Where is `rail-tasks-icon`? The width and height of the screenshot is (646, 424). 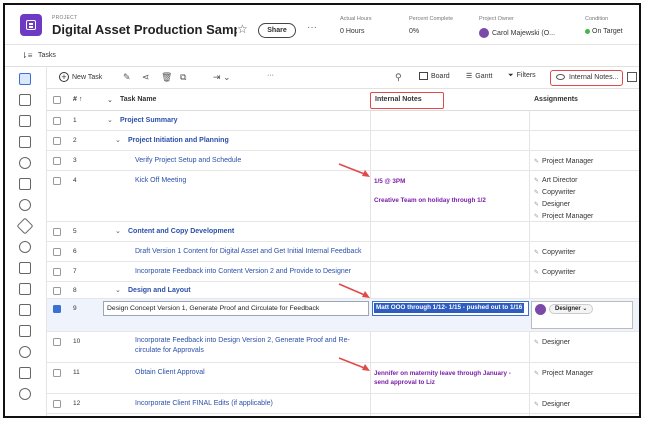 rail-tasks-icon is located at coordinates (25, 79).